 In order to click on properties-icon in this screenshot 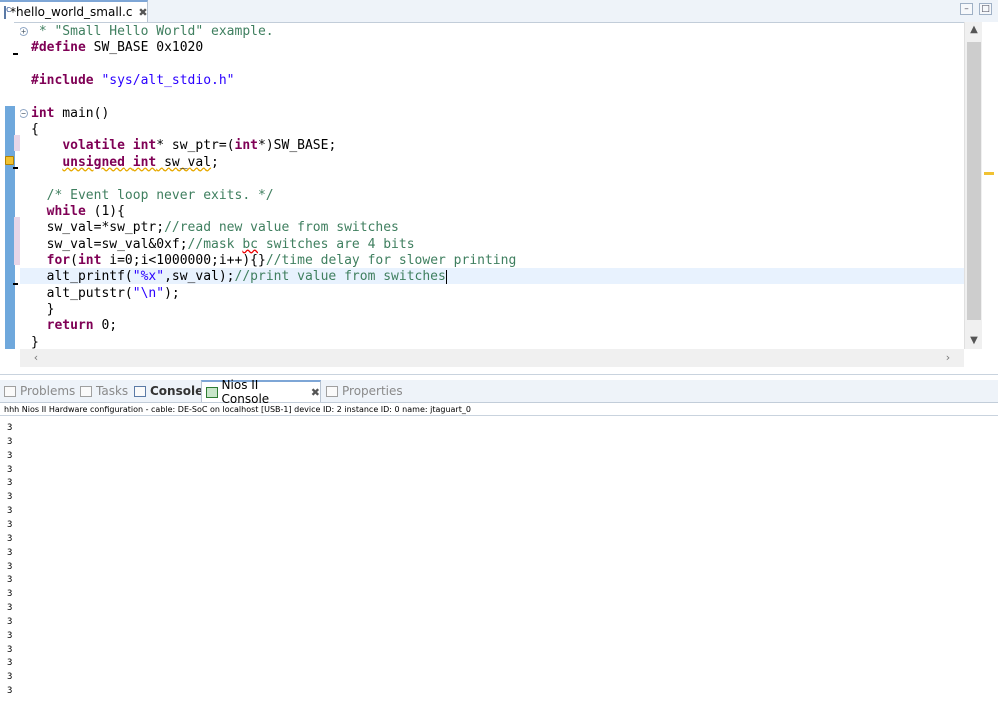, I will do `click(332, 391)`.